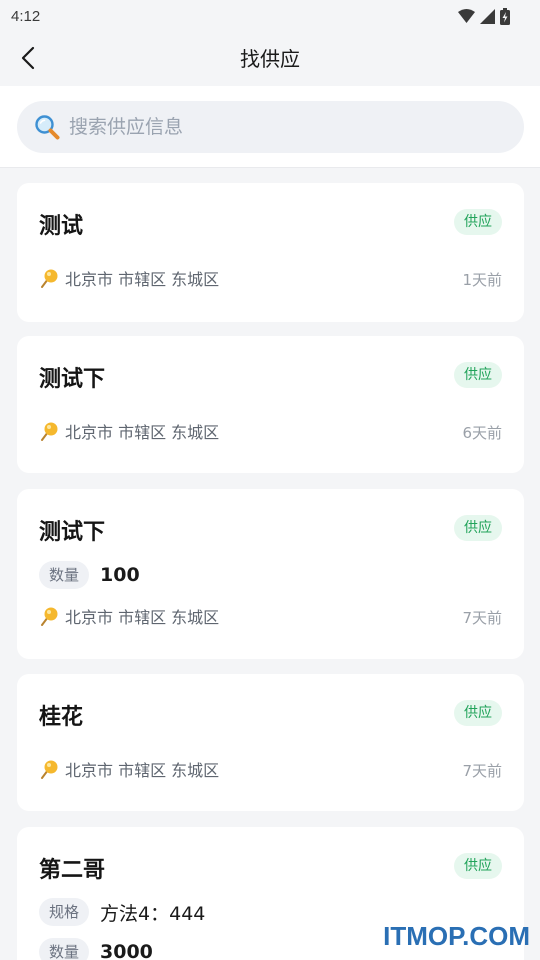 The width and height of the screenshot is (540, 960). I want to click on attribute-key: 规格, so click(64, 912).